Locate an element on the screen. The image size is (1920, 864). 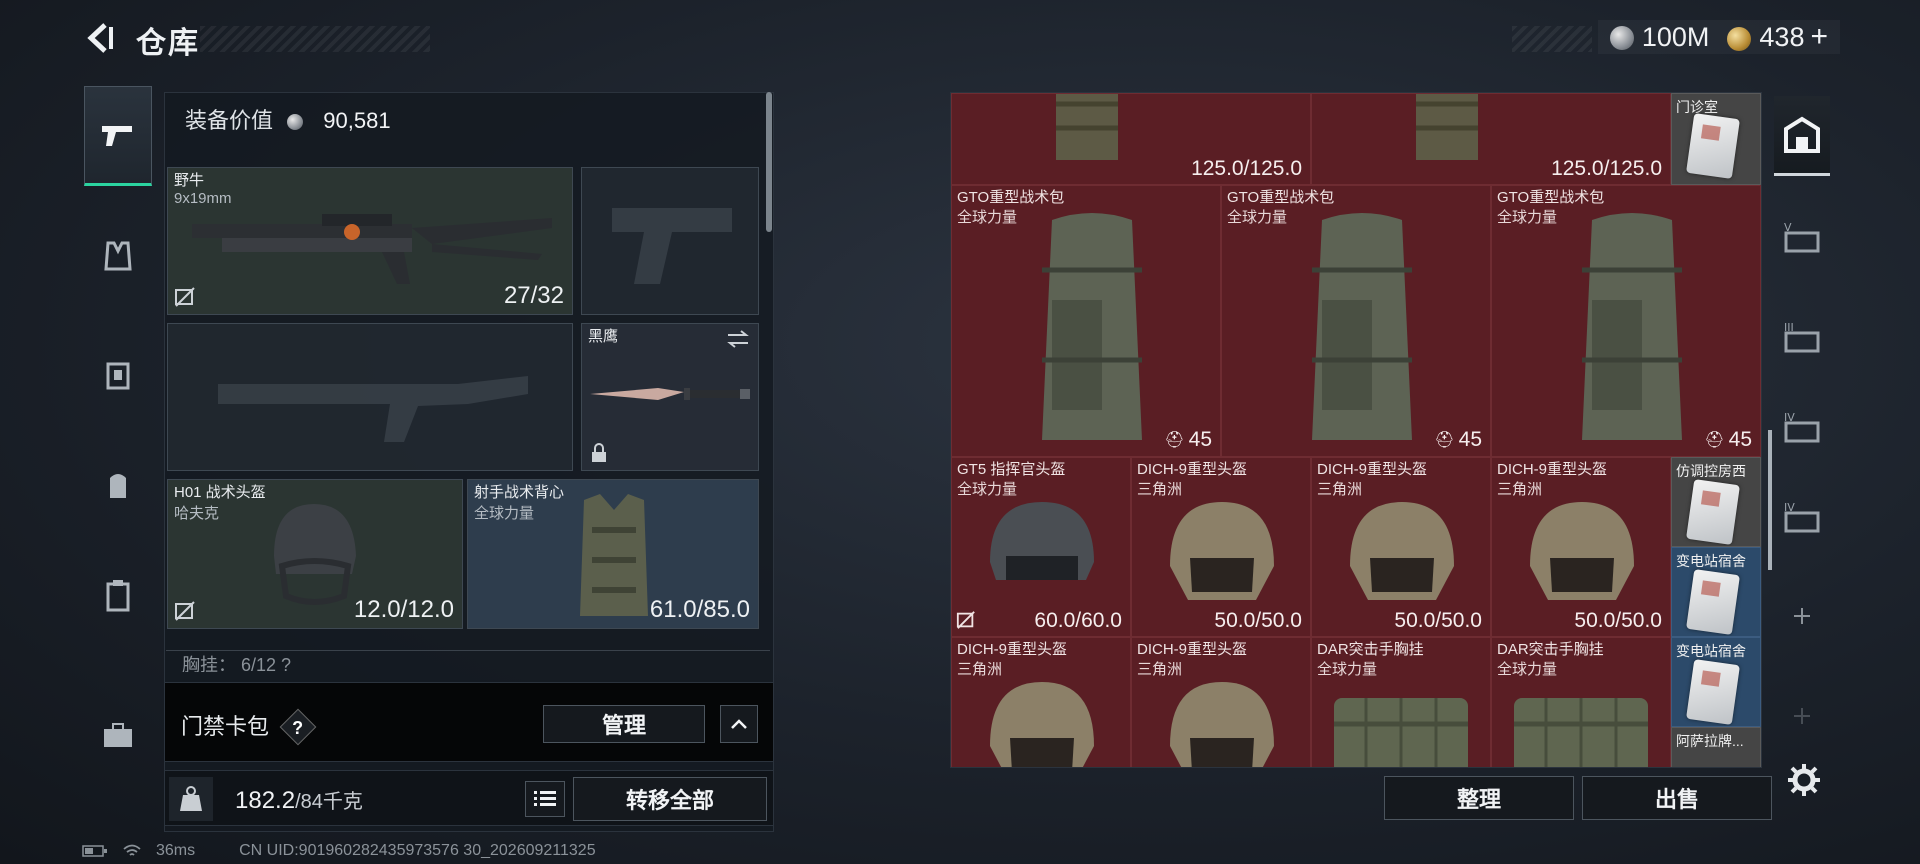
storage-item: GT5 指挥官头盔 全球力量 60.0/60.0 is located at coordinates (1041, 547).